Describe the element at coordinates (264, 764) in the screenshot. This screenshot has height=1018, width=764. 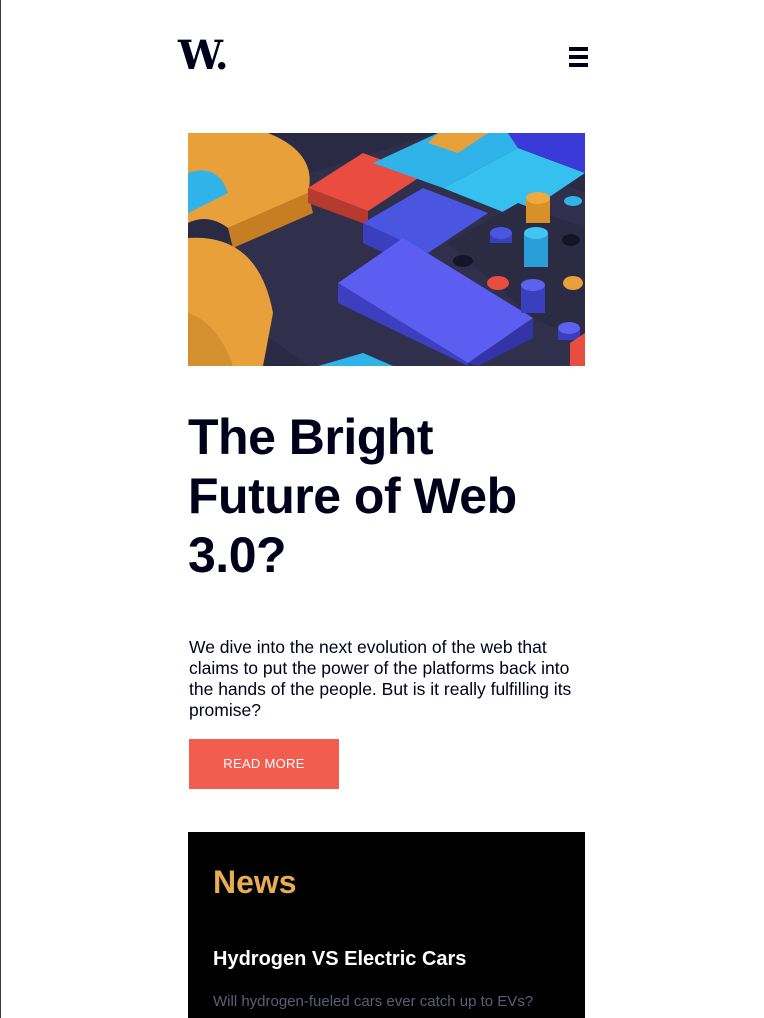
I see `read-more-button: READ MORE` at that location.